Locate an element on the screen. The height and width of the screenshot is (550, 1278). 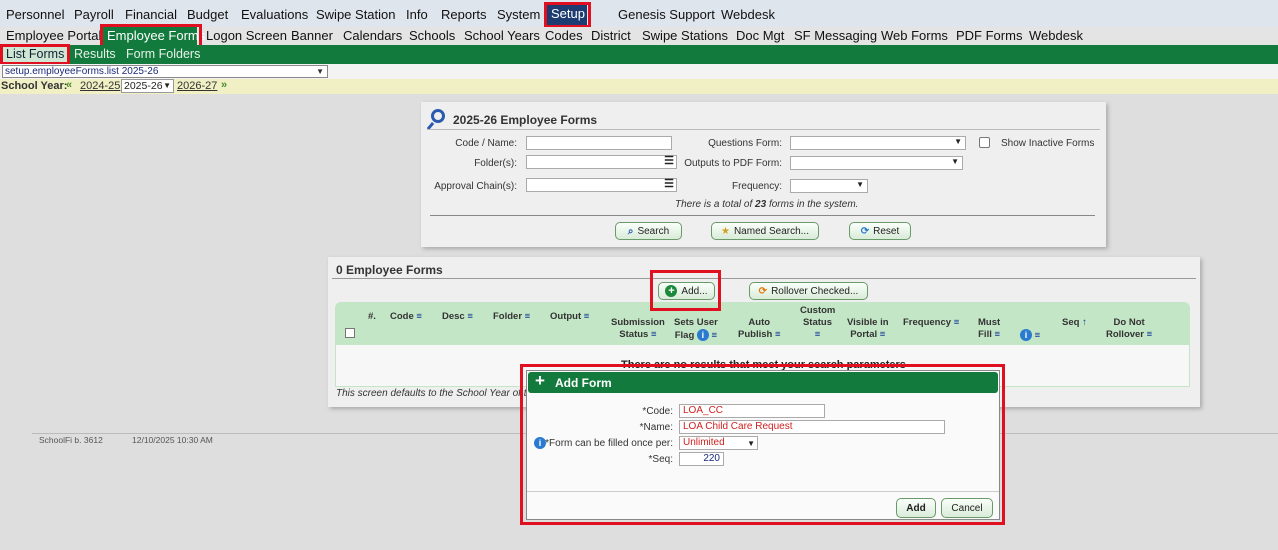
col-label: Code is located at coordinates (402, 316).